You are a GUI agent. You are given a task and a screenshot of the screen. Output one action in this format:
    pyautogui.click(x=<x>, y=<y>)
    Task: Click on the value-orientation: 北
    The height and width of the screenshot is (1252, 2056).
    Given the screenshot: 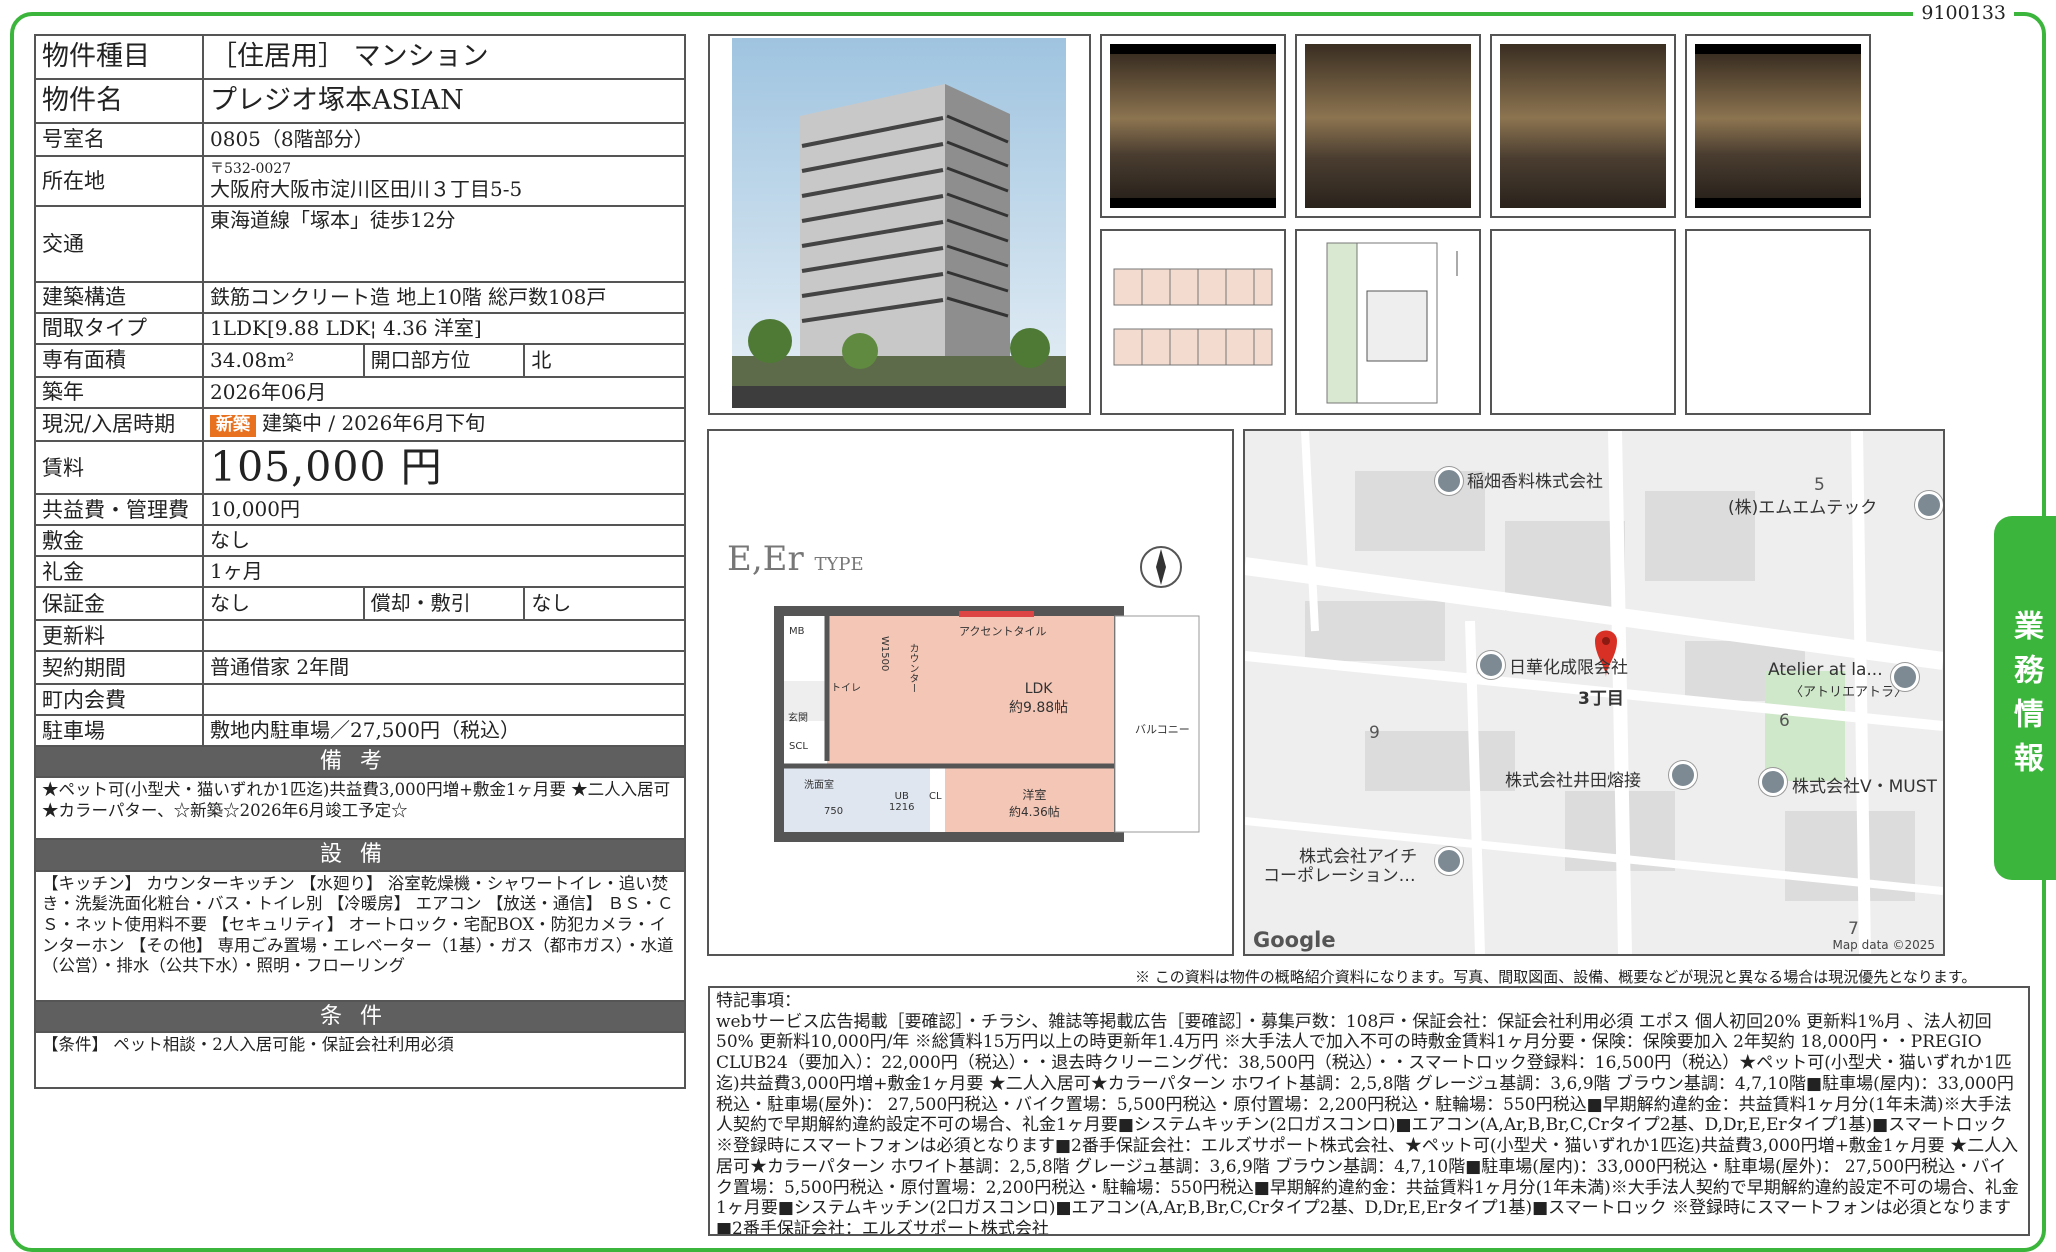 What is the action you would take?
    pyautogui.click(x=604, y=360)
    